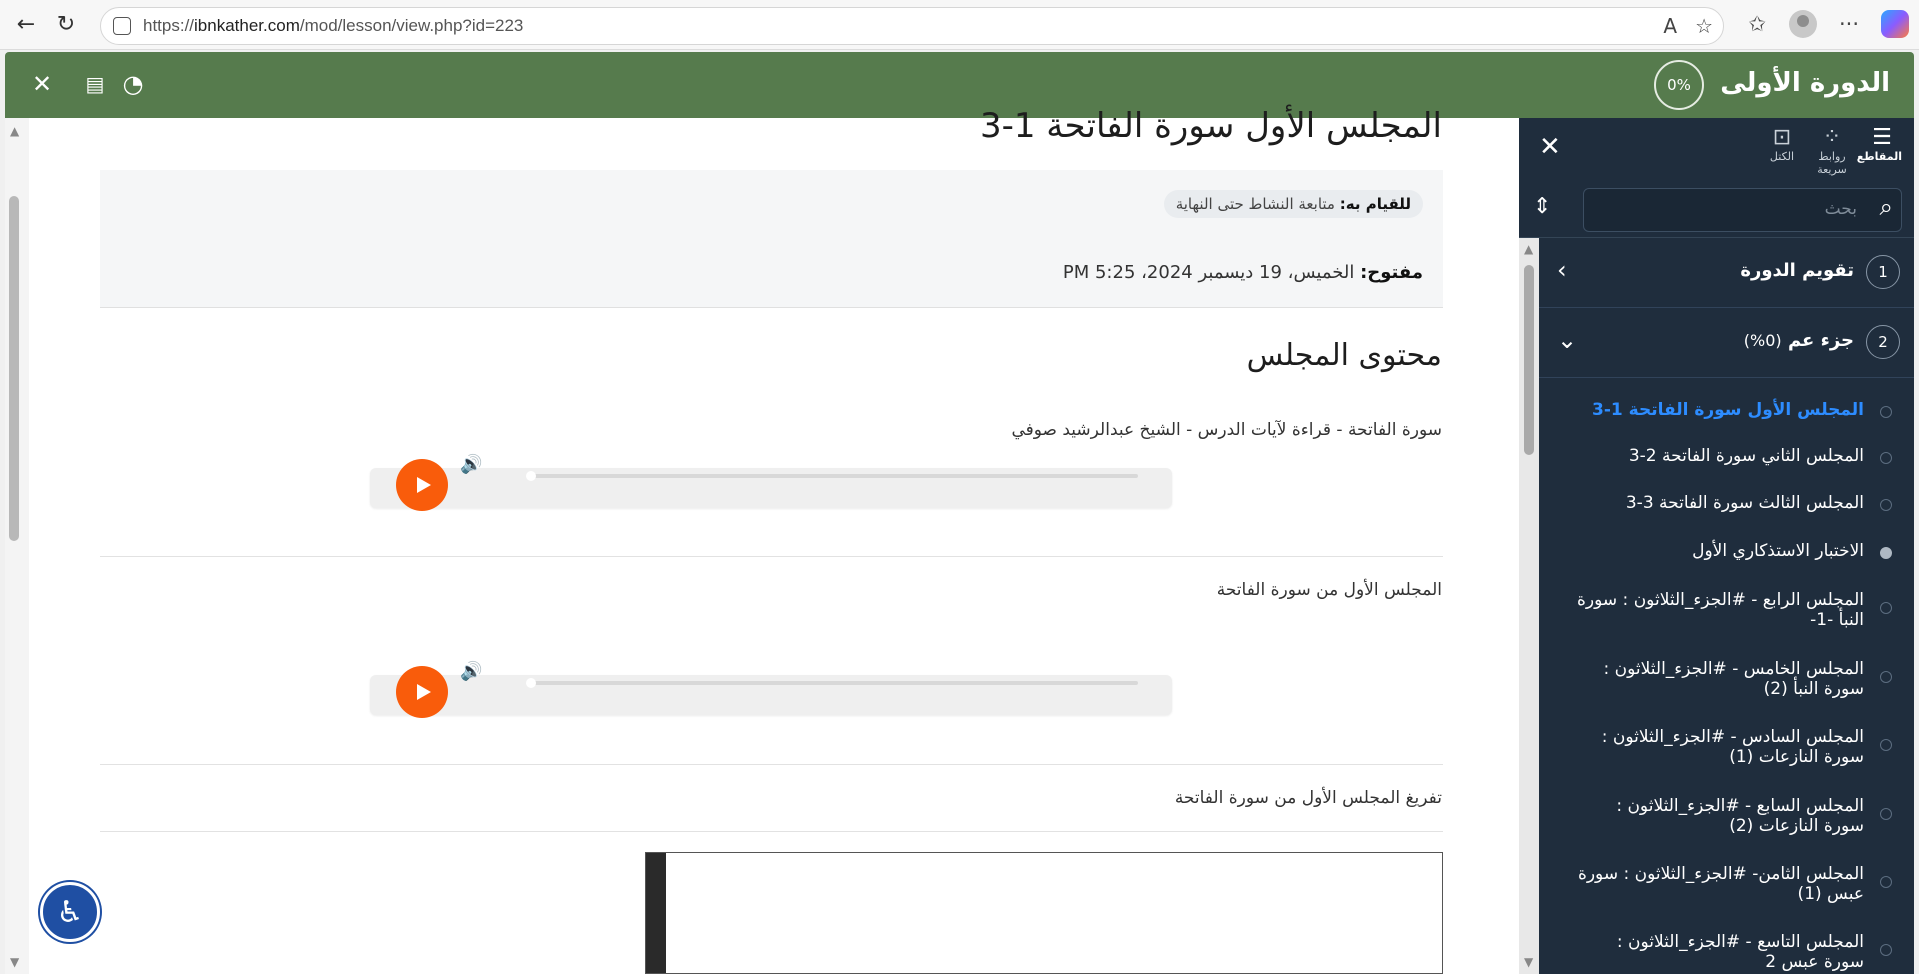 This screenshot has width=1919, height=974. Describe the element at coordinates (1044, 913) in the screenshot. I see `pdf-viewer-frame` at that location.